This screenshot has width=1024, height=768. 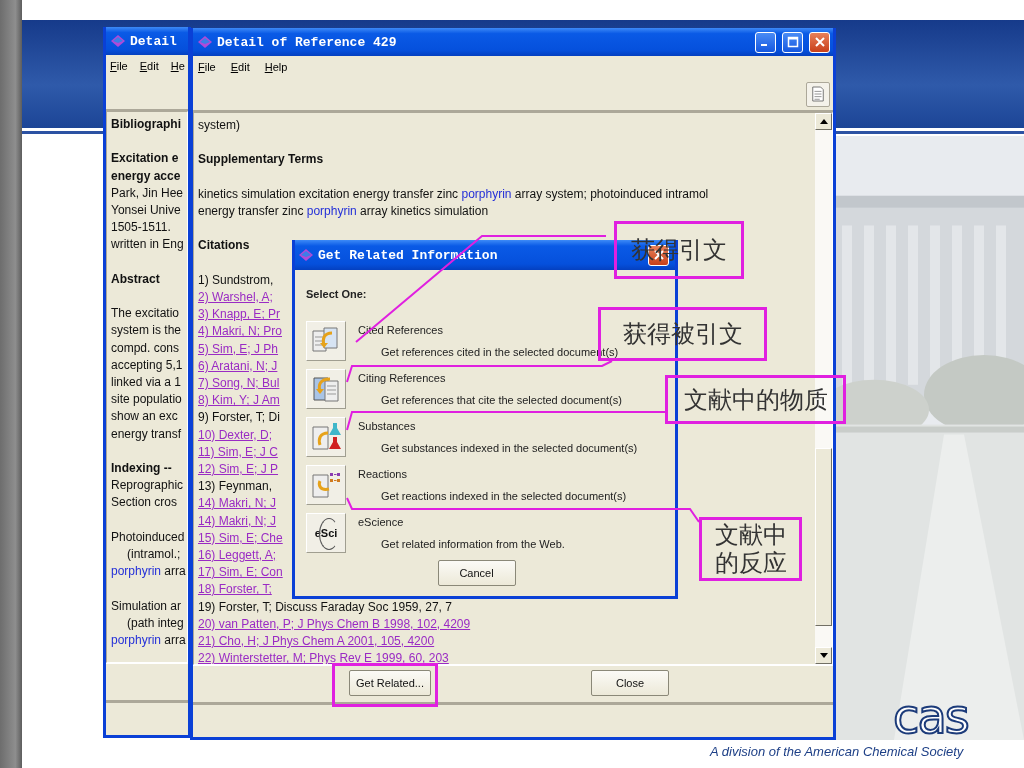 What do you see at coordinates (930, 716) in the screenshot?
I see `cas-logo: cas` at bounding box center [930, 716].